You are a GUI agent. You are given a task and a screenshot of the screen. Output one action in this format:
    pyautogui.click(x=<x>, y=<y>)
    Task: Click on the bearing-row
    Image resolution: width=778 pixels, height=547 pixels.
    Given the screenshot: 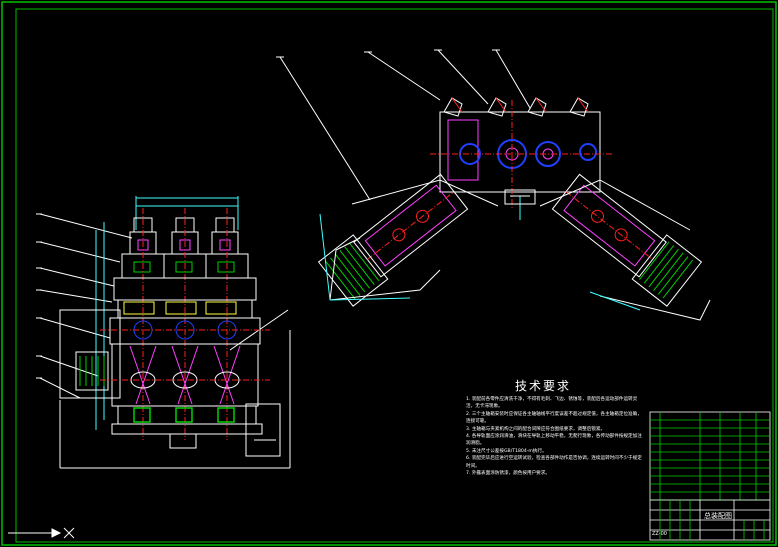 What is the action you would take?
    pyautogui.click(x=180, y=308)
    